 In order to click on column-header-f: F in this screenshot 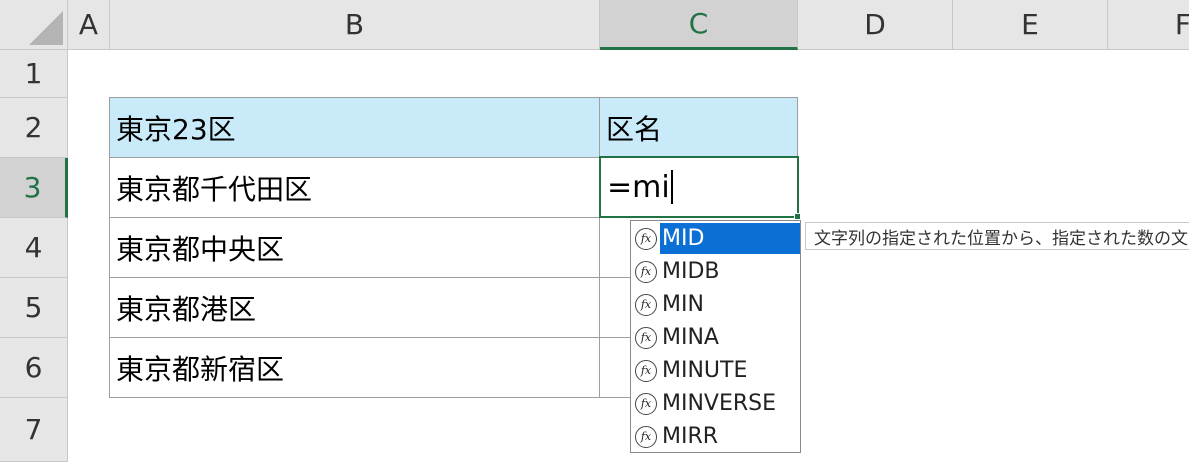, I will do `click(1148, 25)`.